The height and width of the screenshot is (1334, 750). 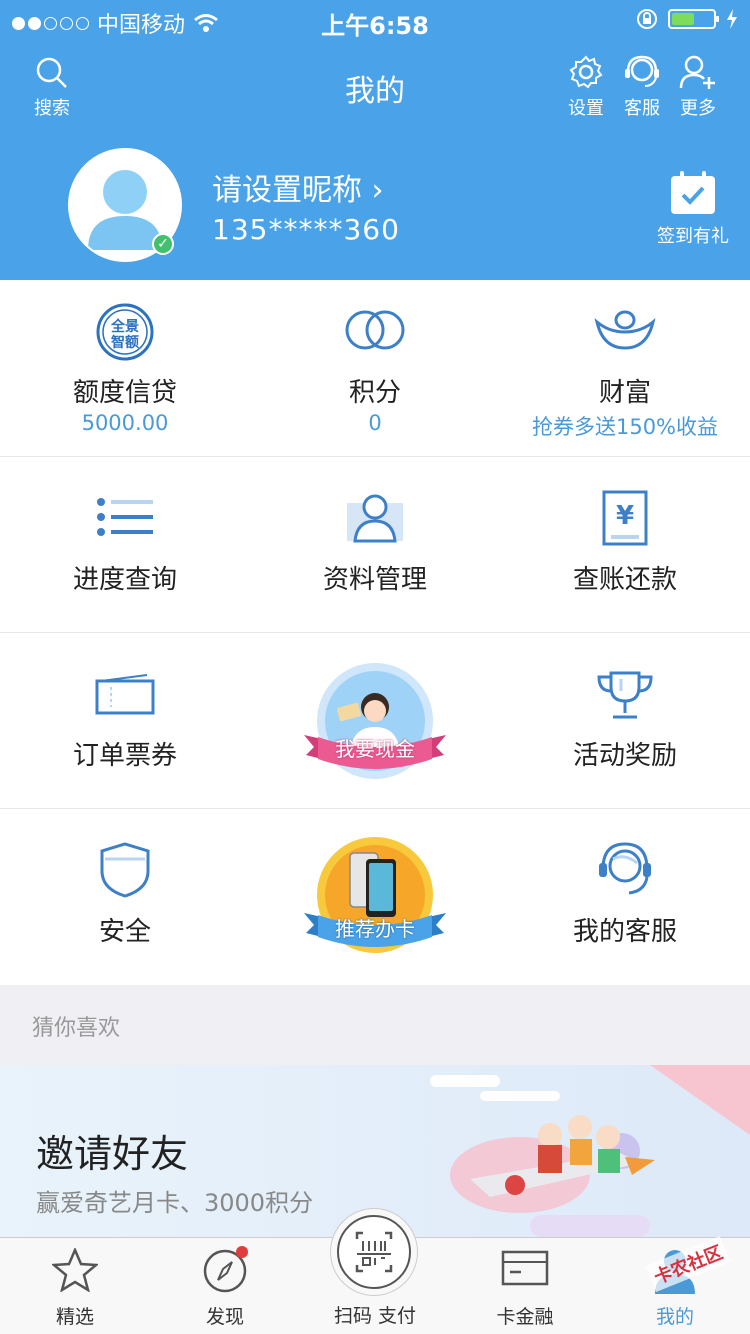 What do you see at coordinates (625, 897) in the screenshot?
I see `grid-item-my-service: 我的客服` at bounding box center [625, 897].